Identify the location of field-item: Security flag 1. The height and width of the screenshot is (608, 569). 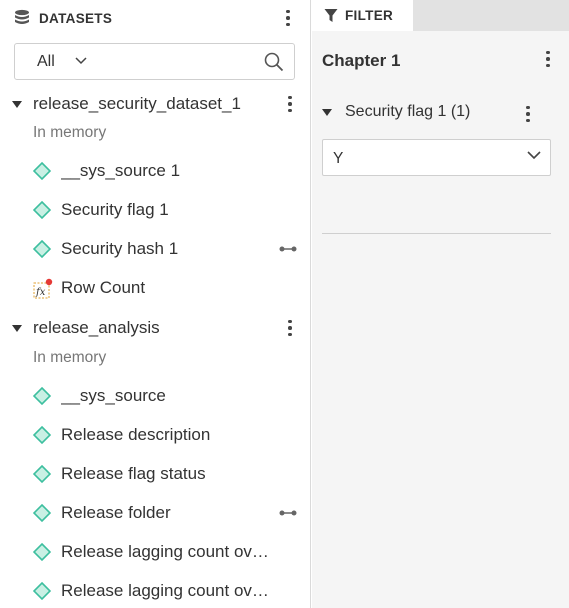
(155, 210).